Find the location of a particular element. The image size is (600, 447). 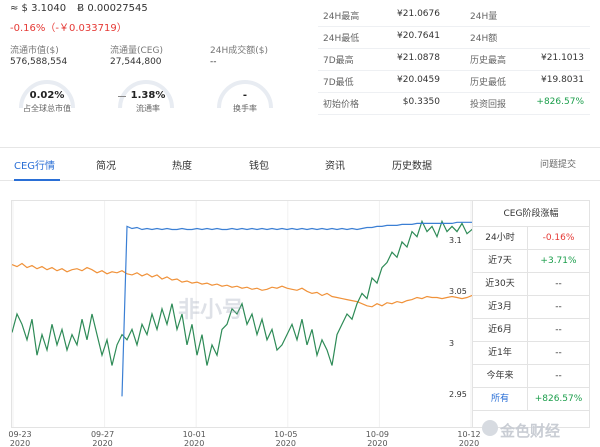

stat-label: 24H最高 is located at coordinates (341, 17).